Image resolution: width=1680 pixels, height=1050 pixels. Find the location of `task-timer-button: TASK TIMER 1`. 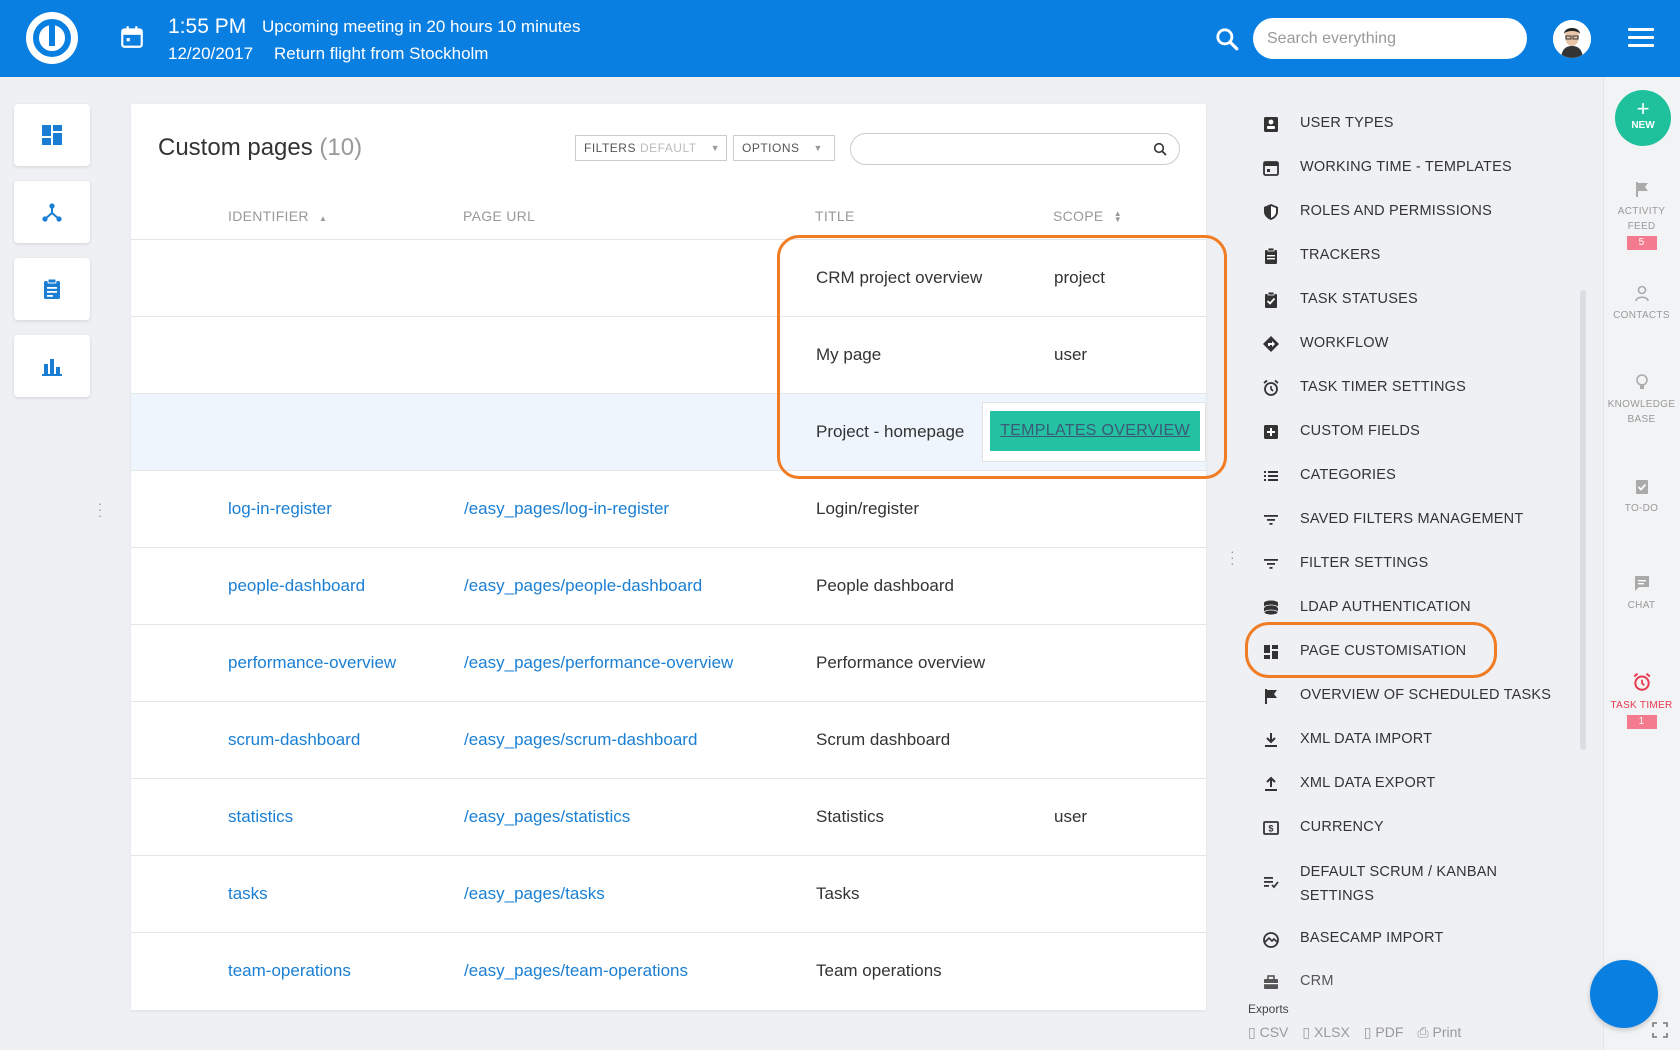

task-timer-button: TASK TIMER 1 is located at coordinates (1641, 700).